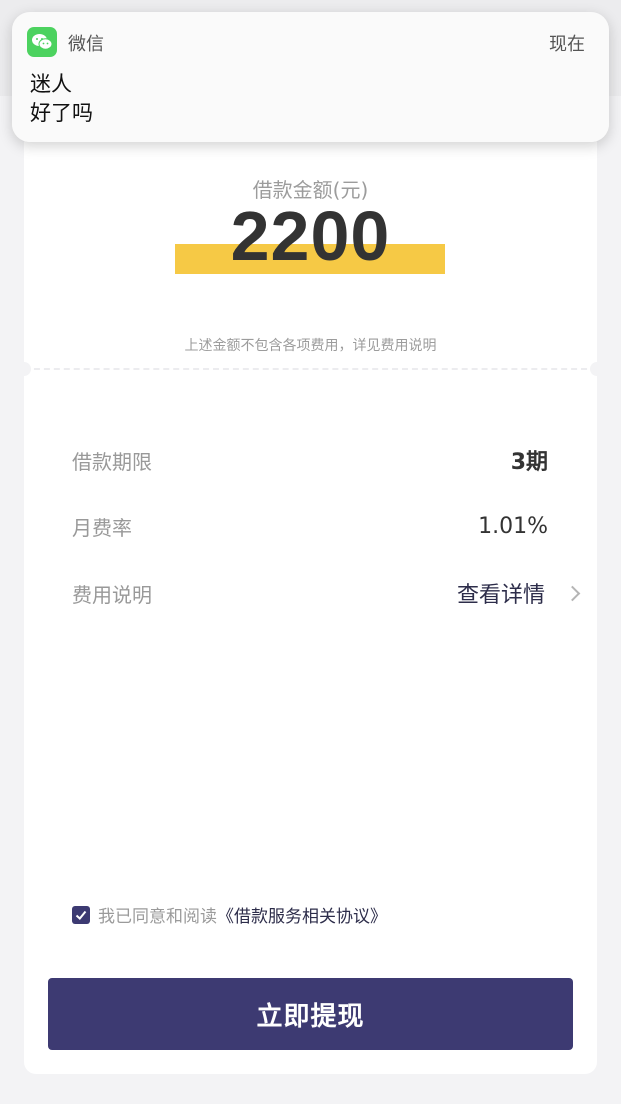 The width and height of the screenshot is (621, 1104). I want to click on dashed-divider, so click(310, 369).